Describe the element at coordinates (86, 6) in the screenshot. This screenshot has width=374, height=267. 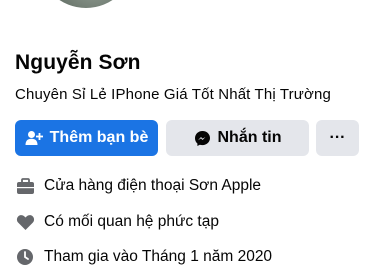
I see `profile-avatar` at that location.